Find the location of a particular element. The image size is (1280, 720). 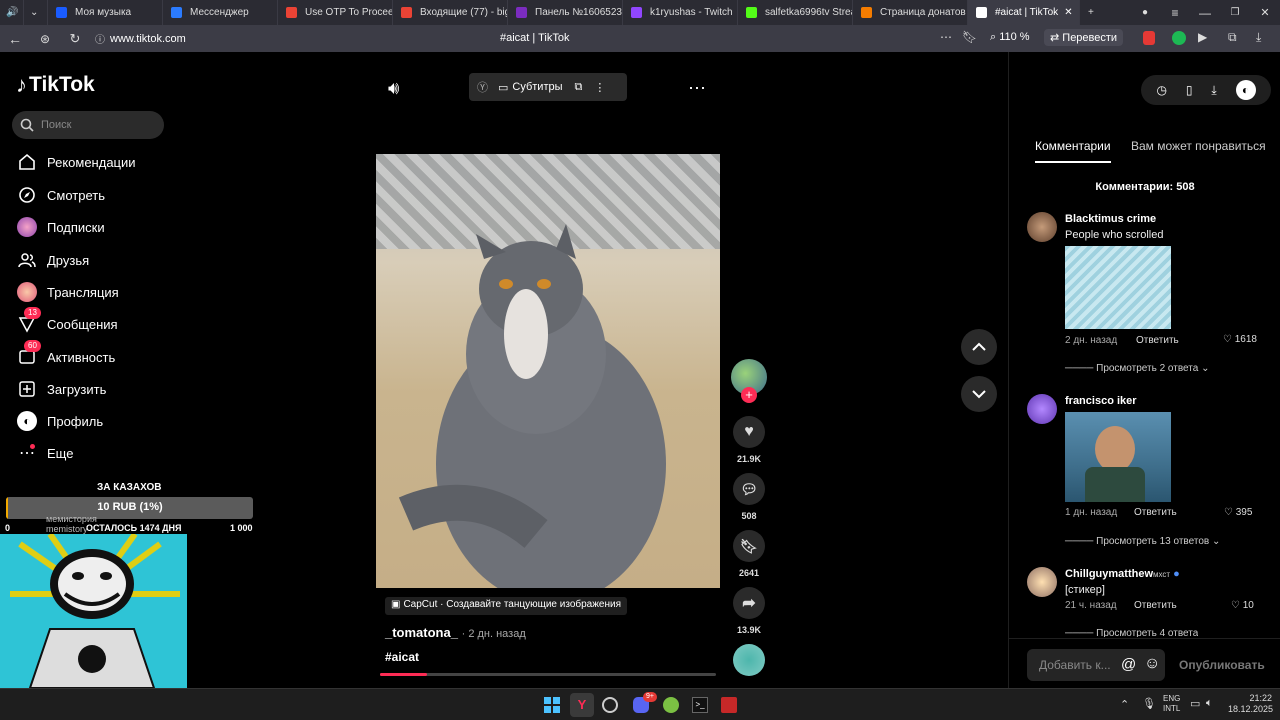

history-icon: ◷ is located at coordinates (1161, 90).